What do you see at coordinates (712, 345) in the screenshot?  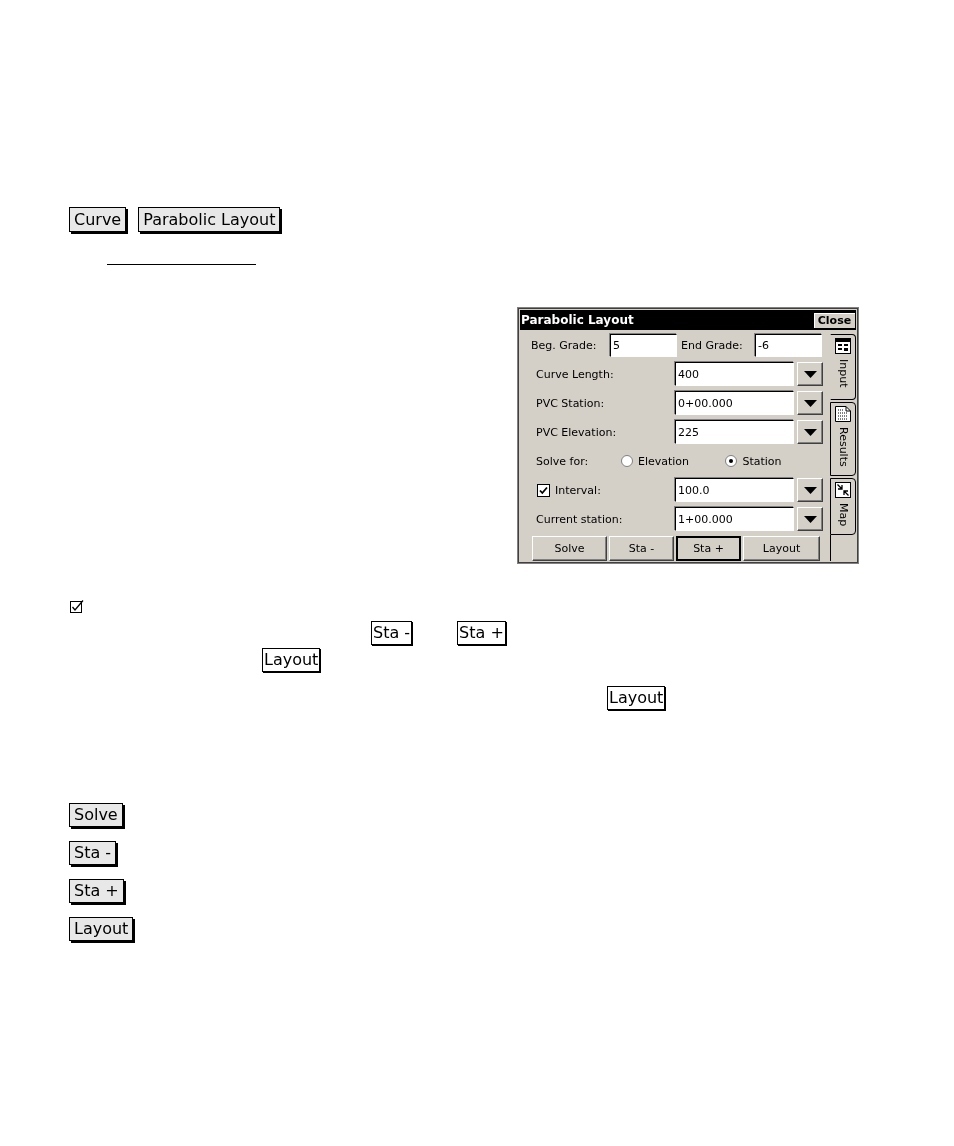 I see `field-label: End Grade:` at bounding box center [712, 345].